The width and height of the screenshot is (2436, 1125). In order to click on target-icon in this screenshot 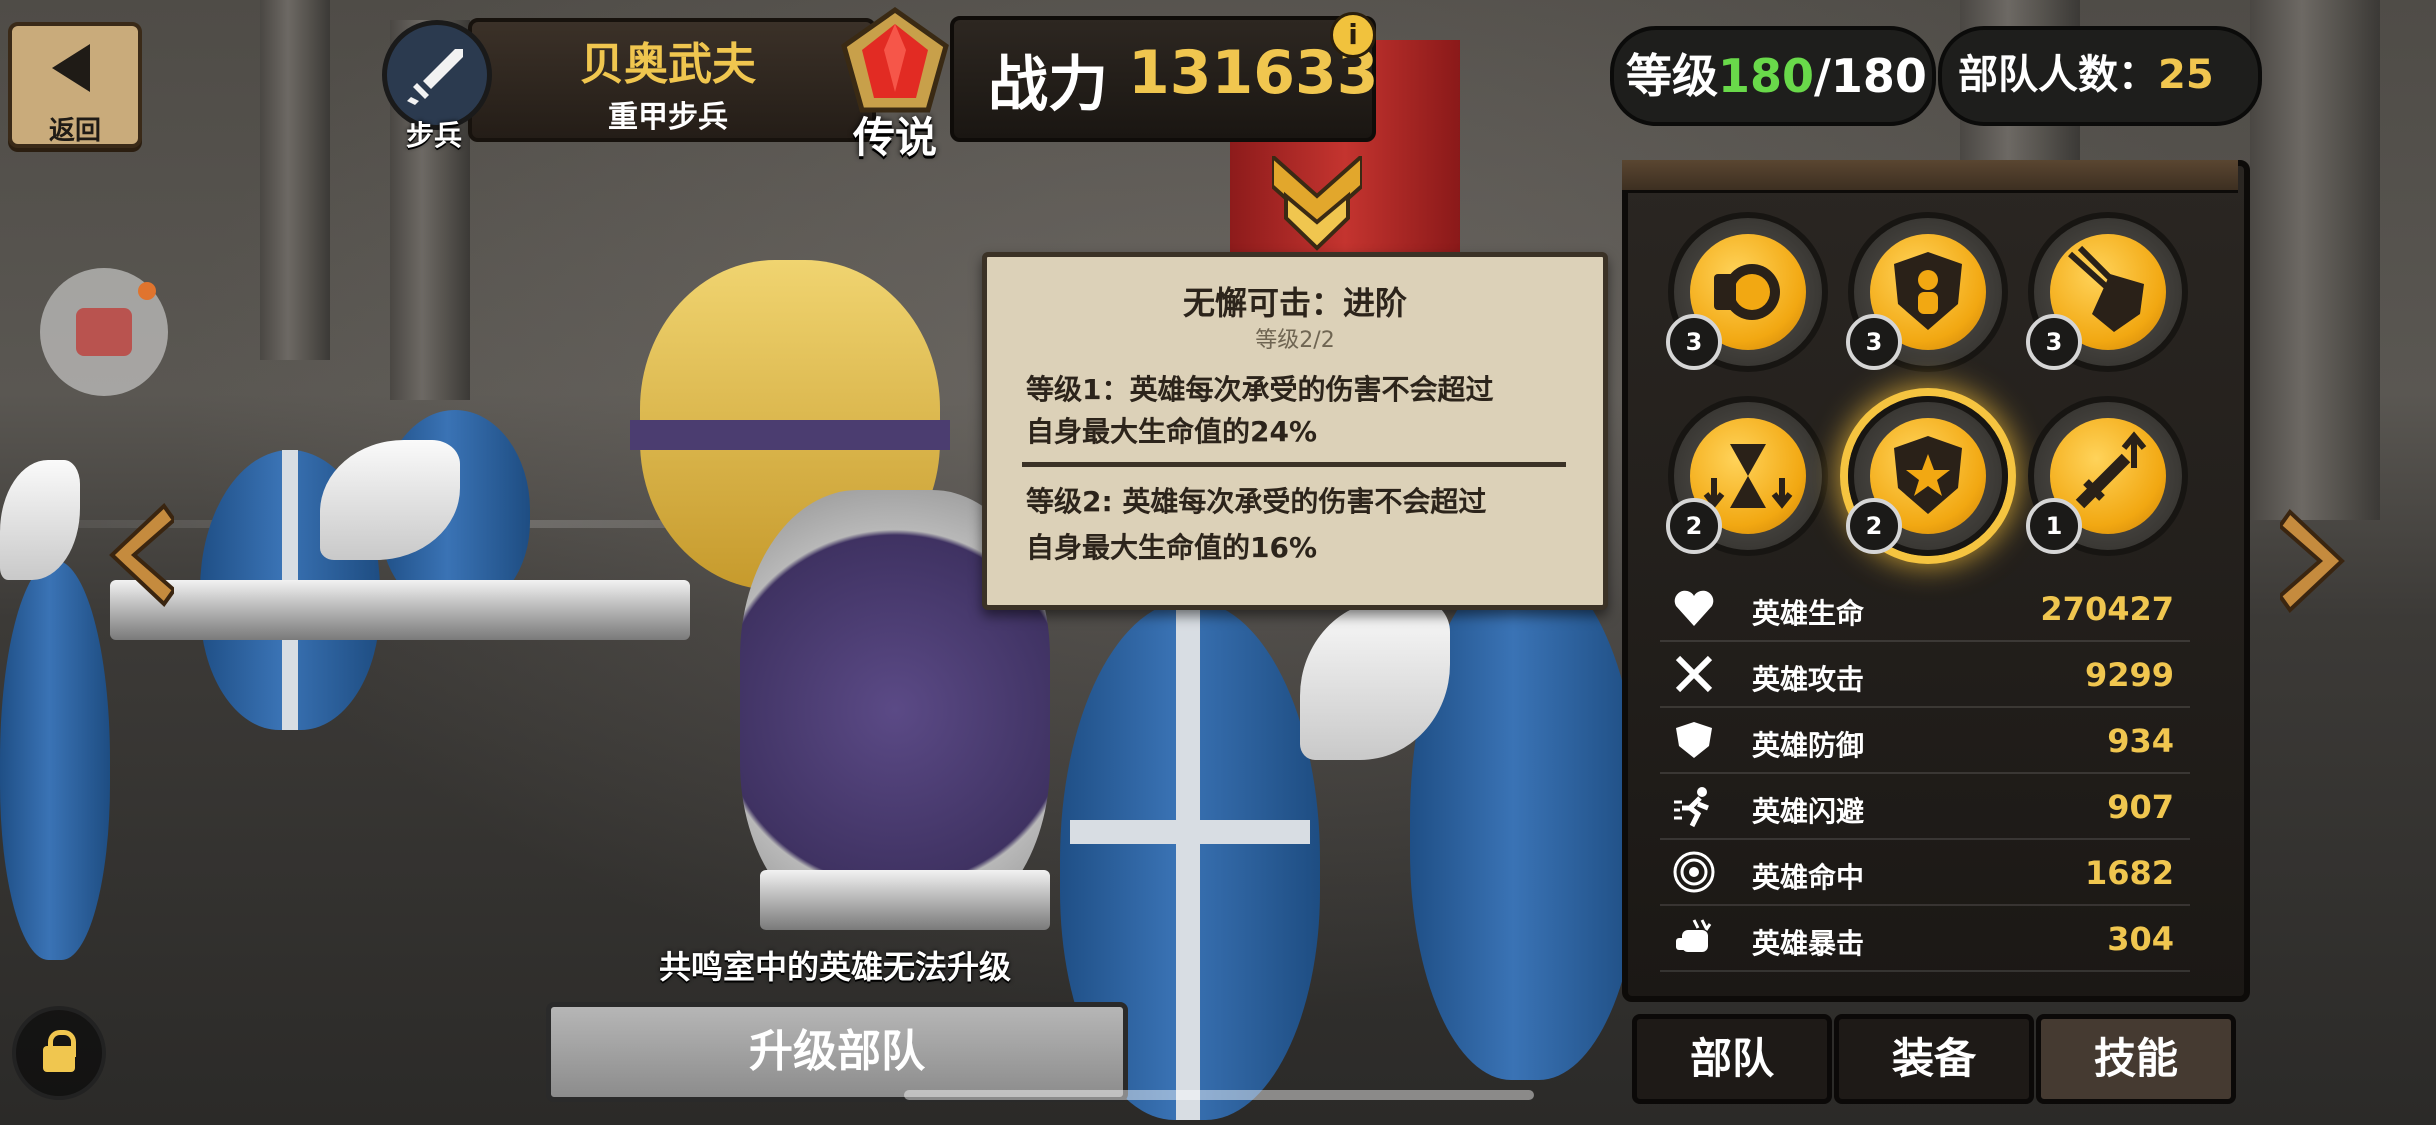, I will do `click(1694, 872)`.